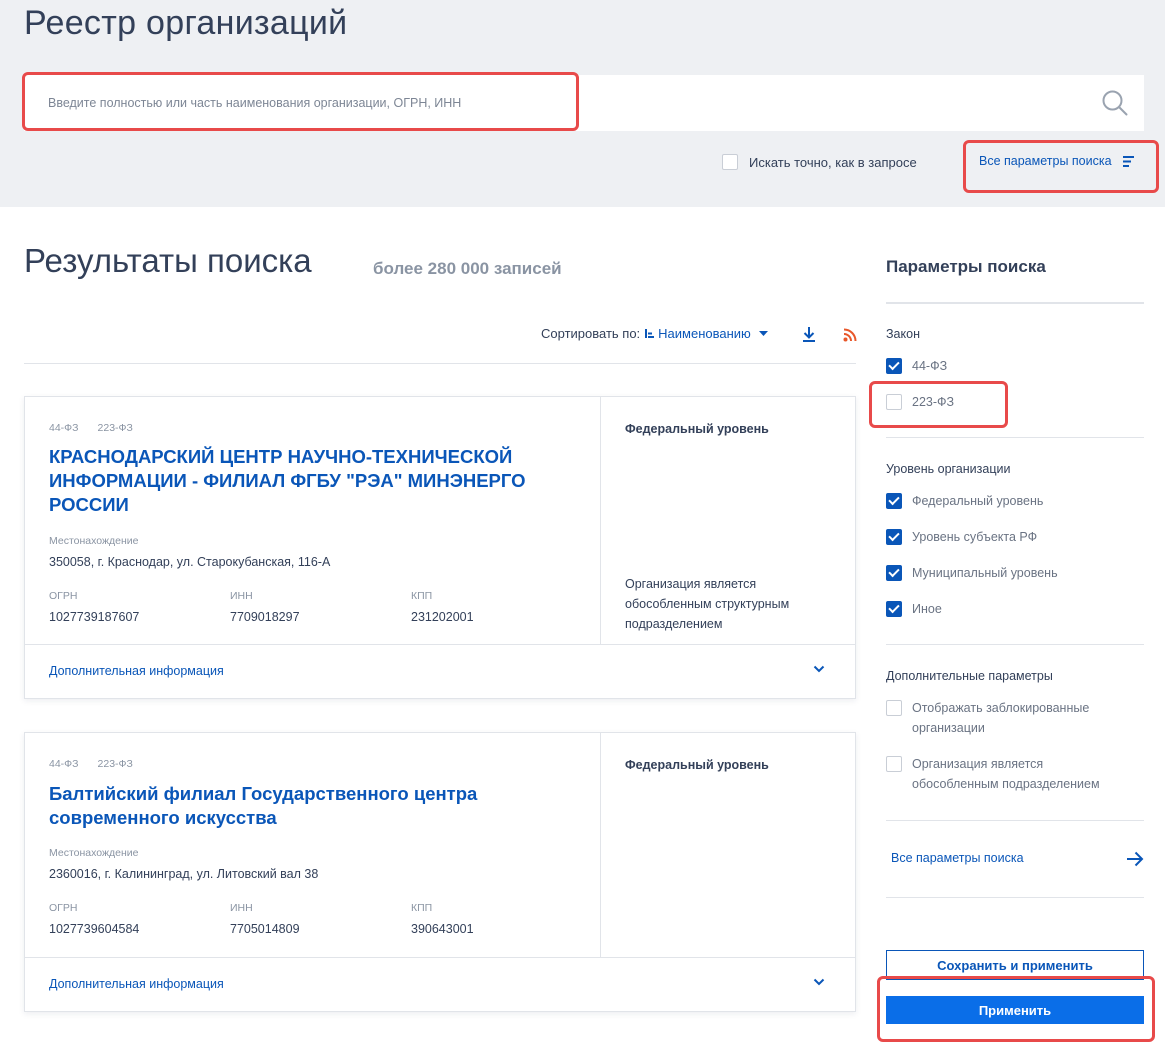 The height and width of the screenshot is (1045, 1165). Describe the element at coordinates (1001, 708) in the screenshot. I see `option-line: Отображать заблокированные` at that location.